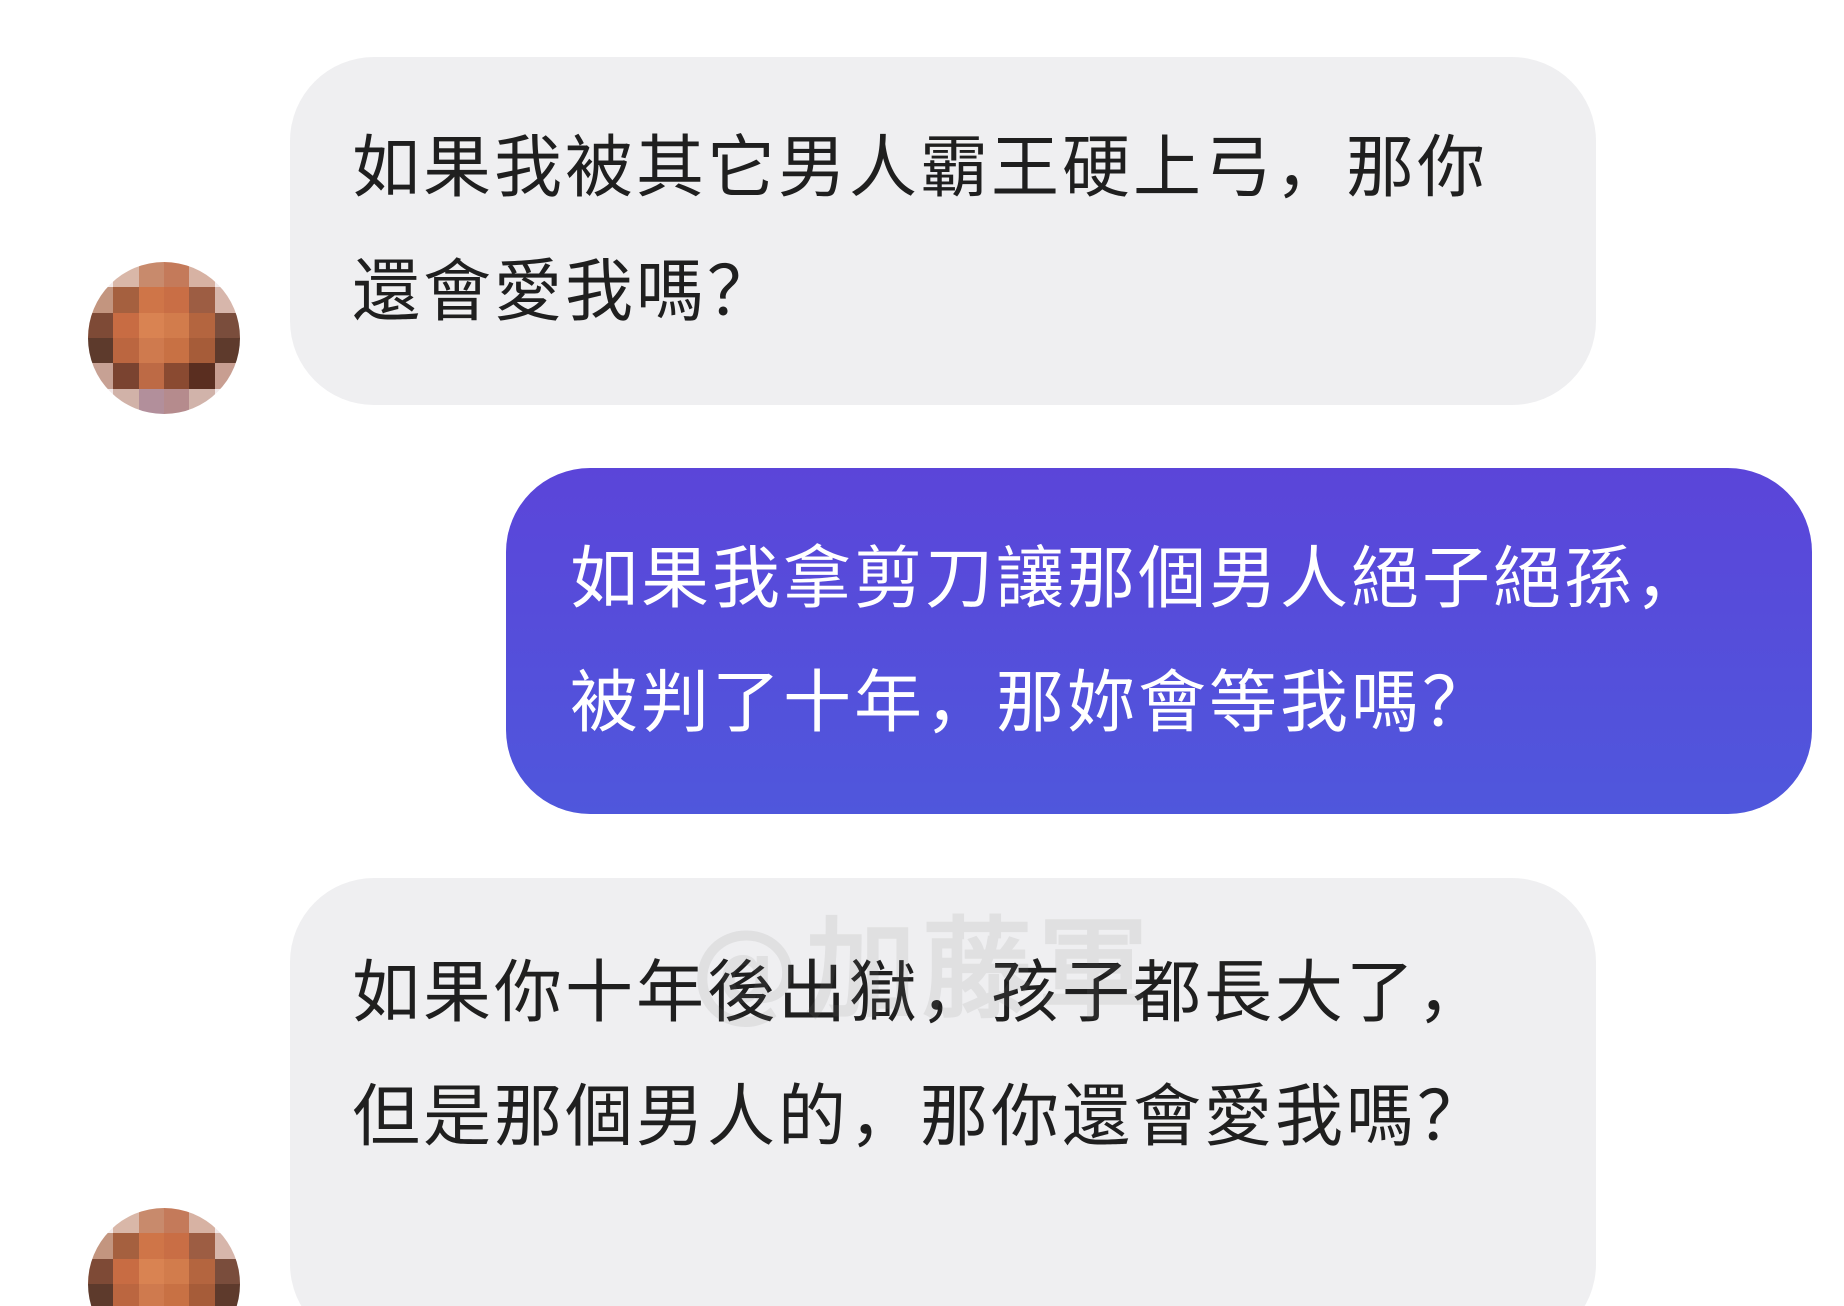  I want to click on watermark: @加藤軍, so click(922, 970).